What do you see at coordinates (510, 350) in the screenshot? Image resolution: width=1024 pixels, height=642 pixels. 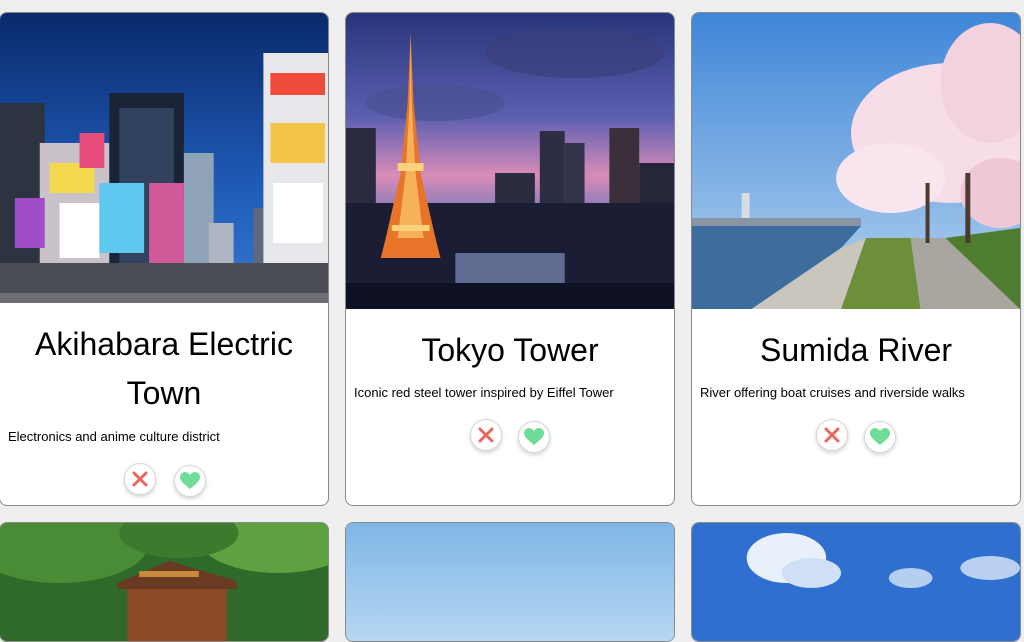 I see `card-title: Tokyo Tower` at bounding box center [510, 350].